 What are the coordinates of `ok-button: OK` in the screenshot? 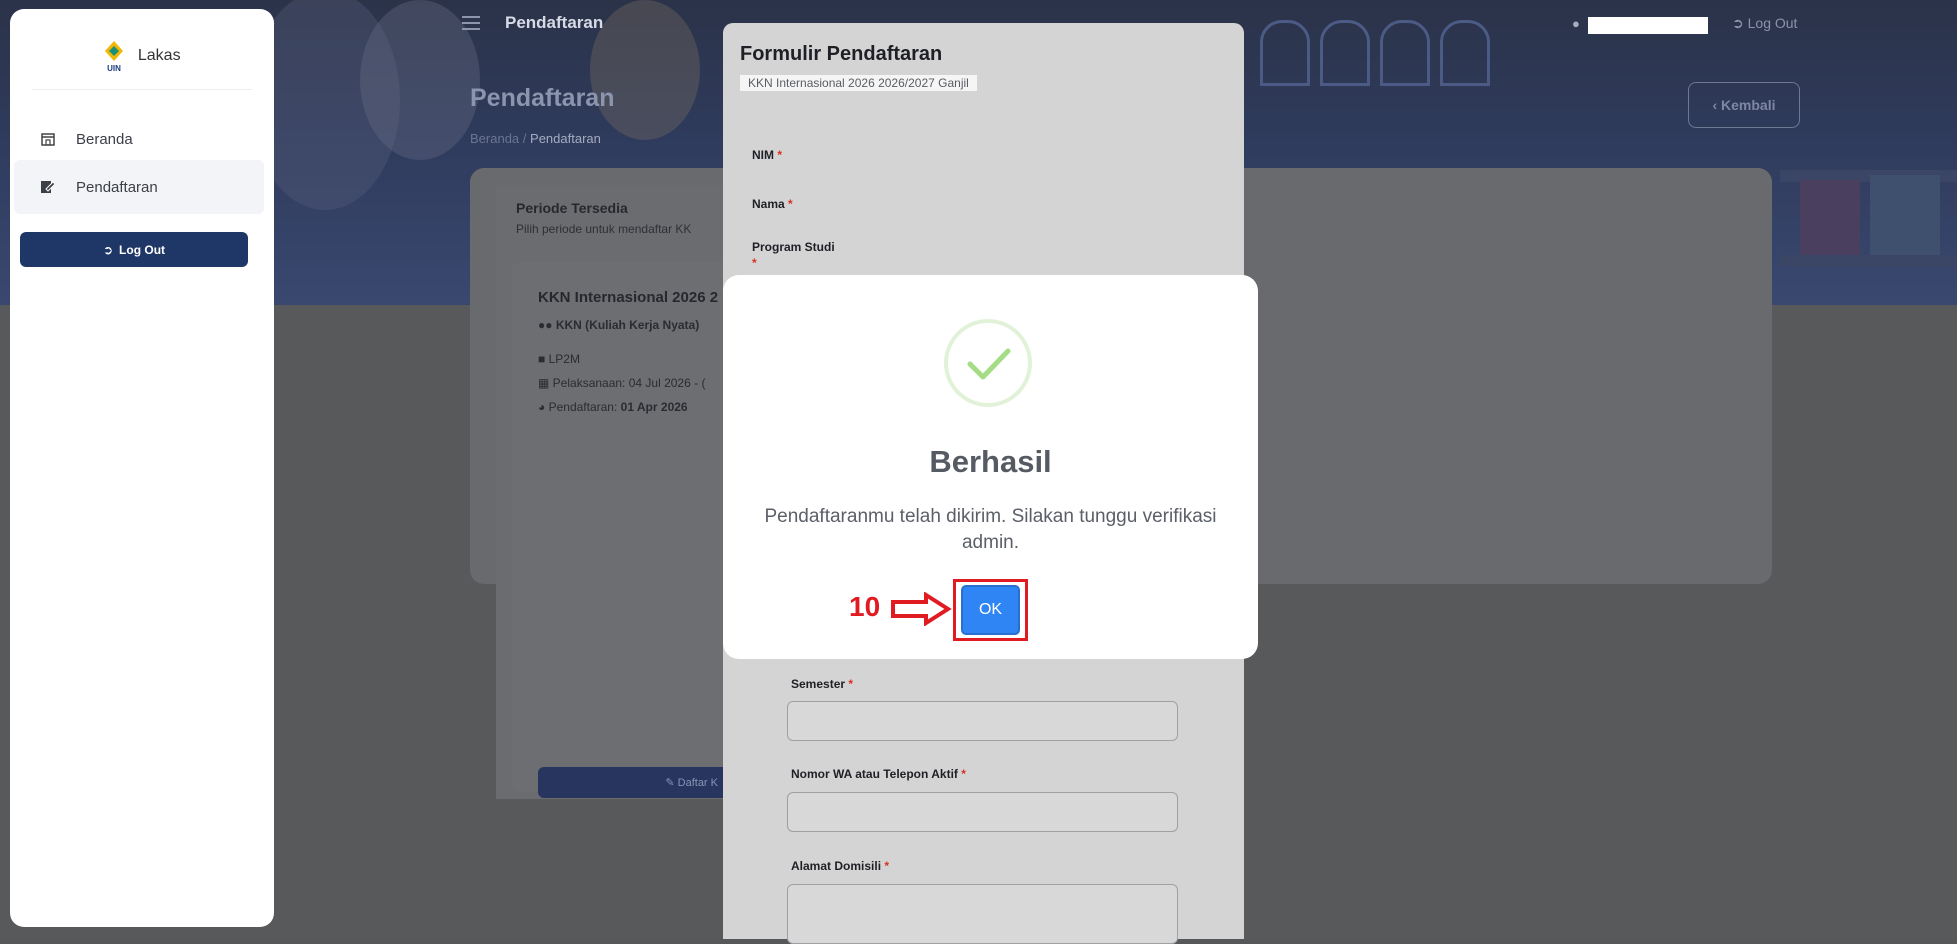 It's located at (990, 610).